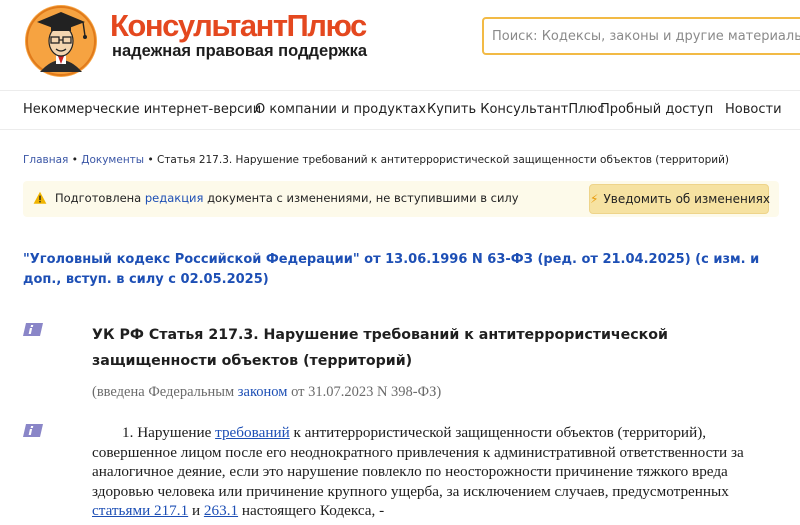 The image size is (800, 525). What do you see at coordinates (112, 160) in the screenshot?
I see `breadcrumb-documents: Документы` at bounding box center [112, 160].